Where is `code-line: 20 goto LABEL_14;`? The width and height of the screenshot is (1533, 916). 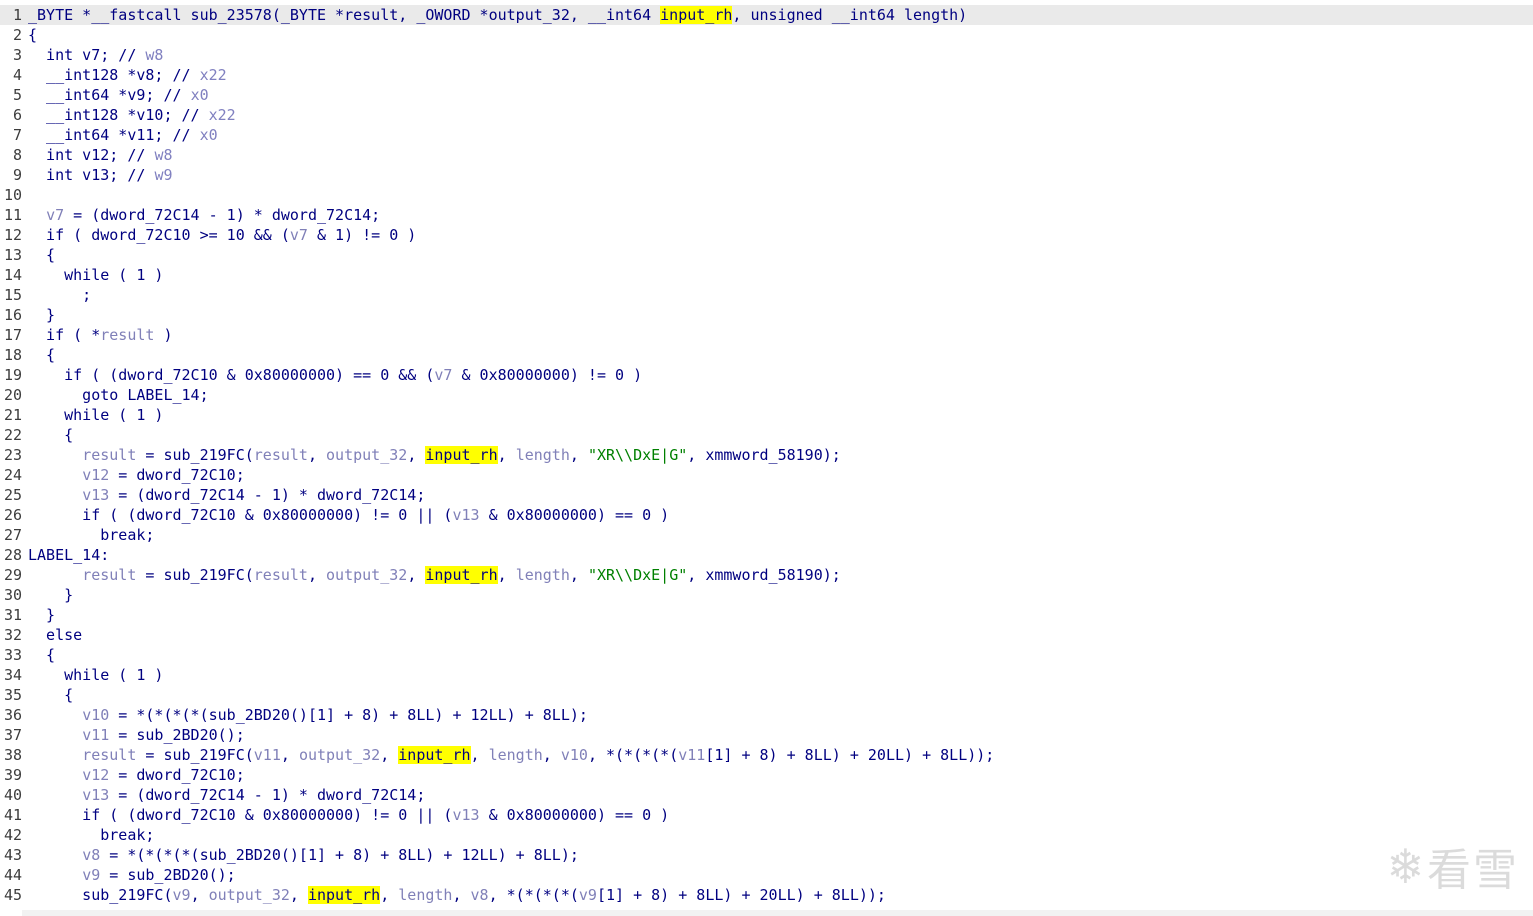
code-line: 20 goto LABEL_14; is located at coordinates (766, 395).